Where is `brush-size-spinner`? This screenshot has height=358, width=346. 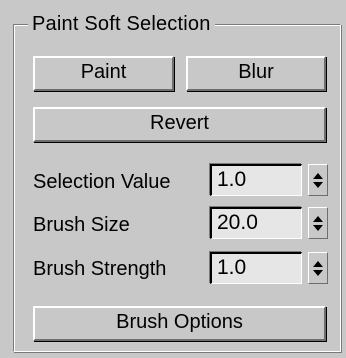 brush-size-spinner is located at coordinates (318, 223).